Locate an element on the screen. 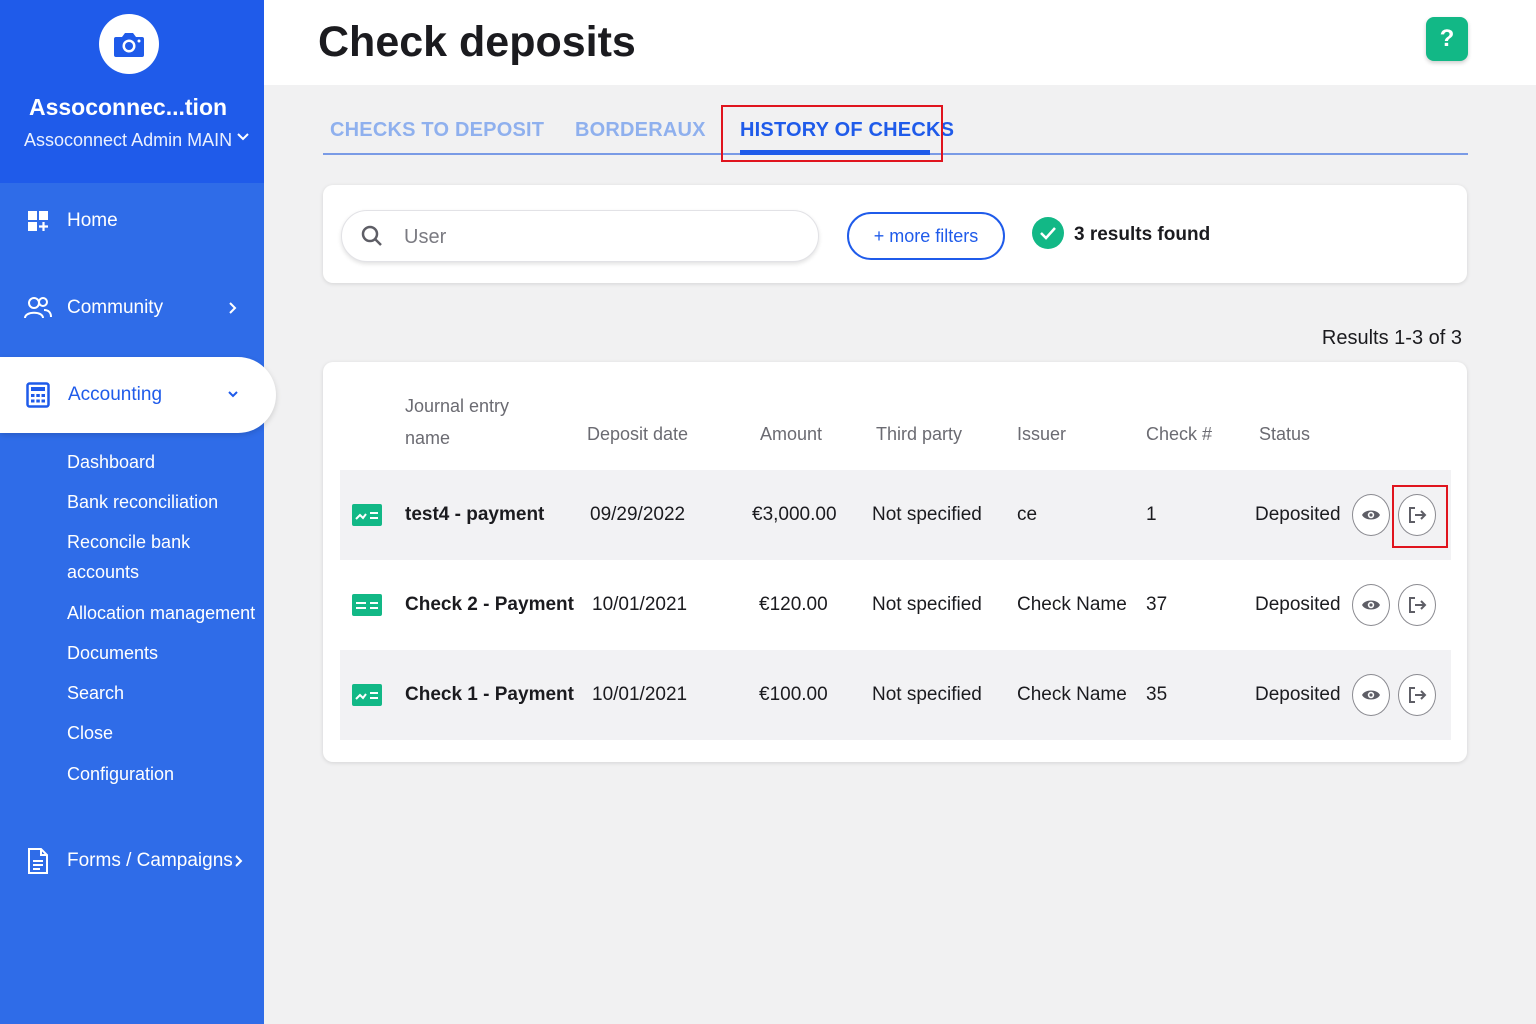 Image resolution: width=1536 pixels, height=1024 pixels. highlight-box-tab is located at coordinates (832, 133).